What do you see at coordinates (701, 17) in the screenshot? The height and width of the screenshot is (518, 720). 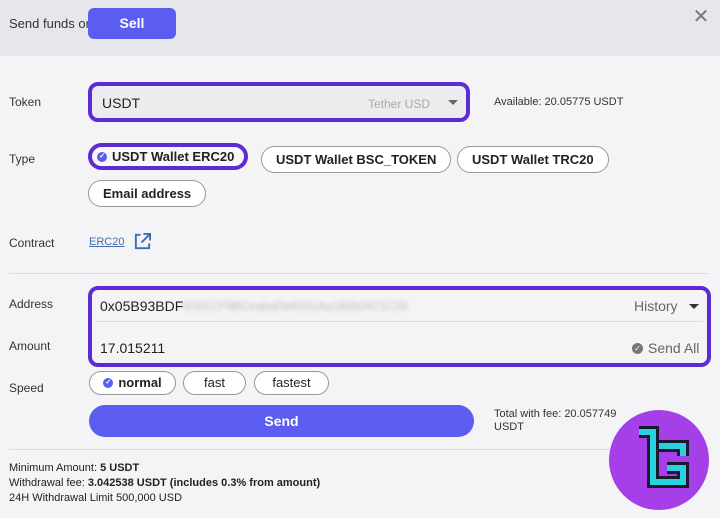 I see `close-icon: ✕` at bounding box center [701, 17].